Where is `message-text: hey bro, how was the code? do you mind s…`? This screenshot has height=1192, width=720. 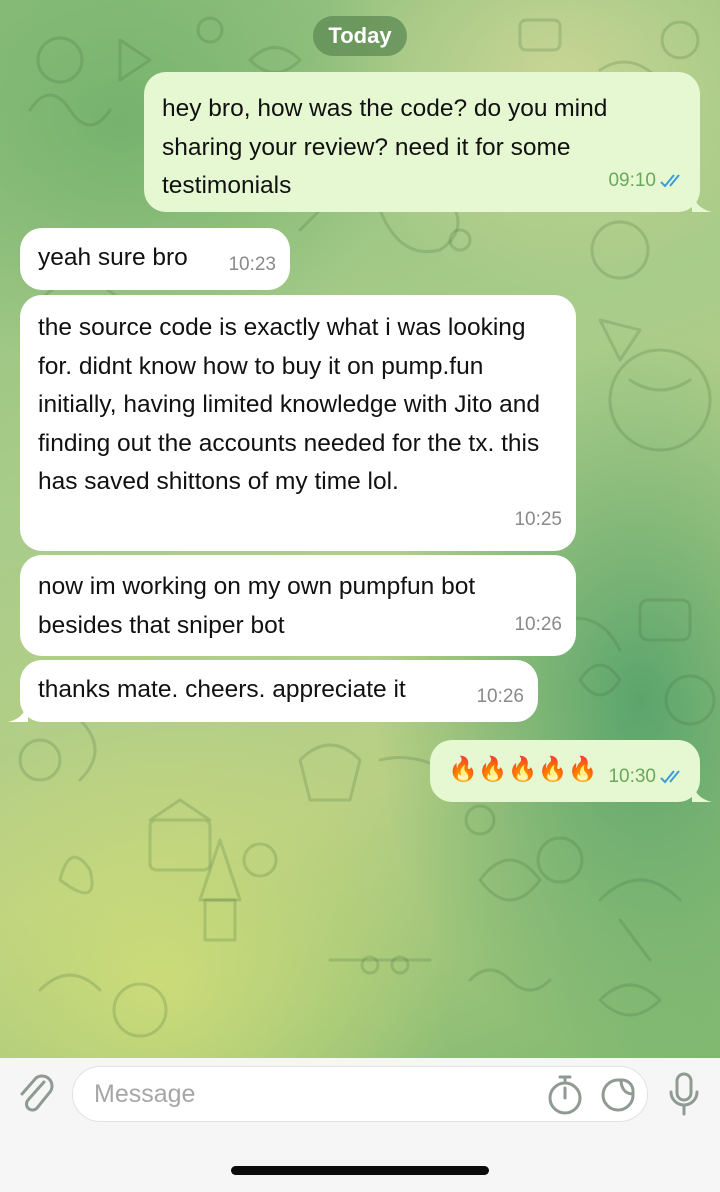
message-text: hey bro, how was the code? do you mind s… is located at coordinates (388, 147).